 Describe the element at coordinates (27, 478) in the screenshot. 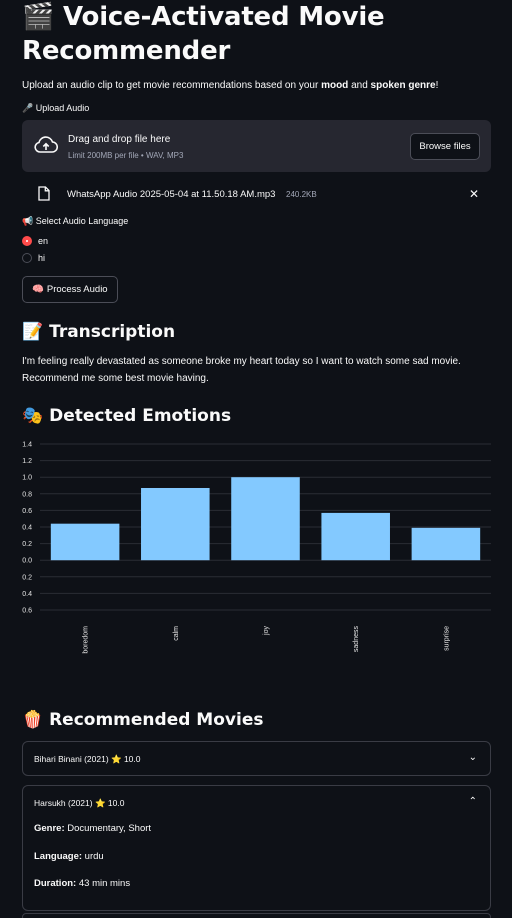

I see `y-tick-label: 1.0` at that location.